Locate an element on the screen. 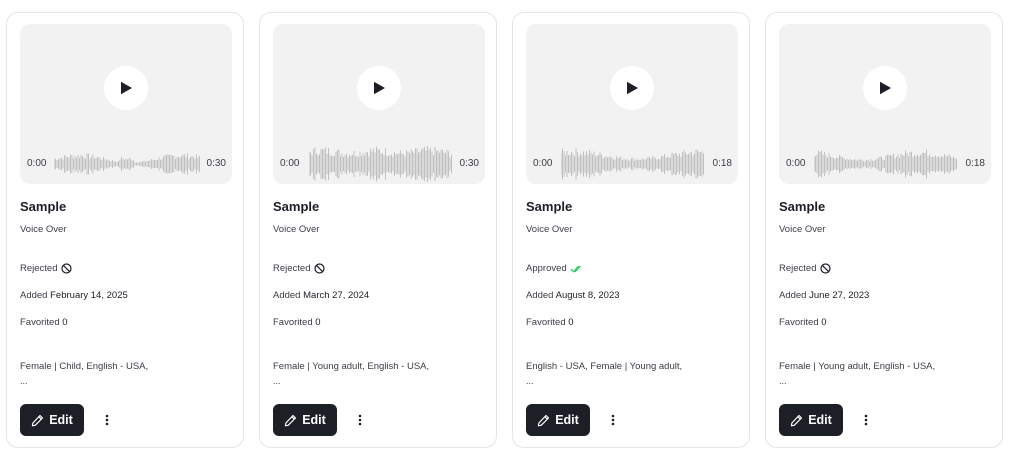 This screenshot has width=1011, height=457. status: Approved is located at coordinates (554, 268).